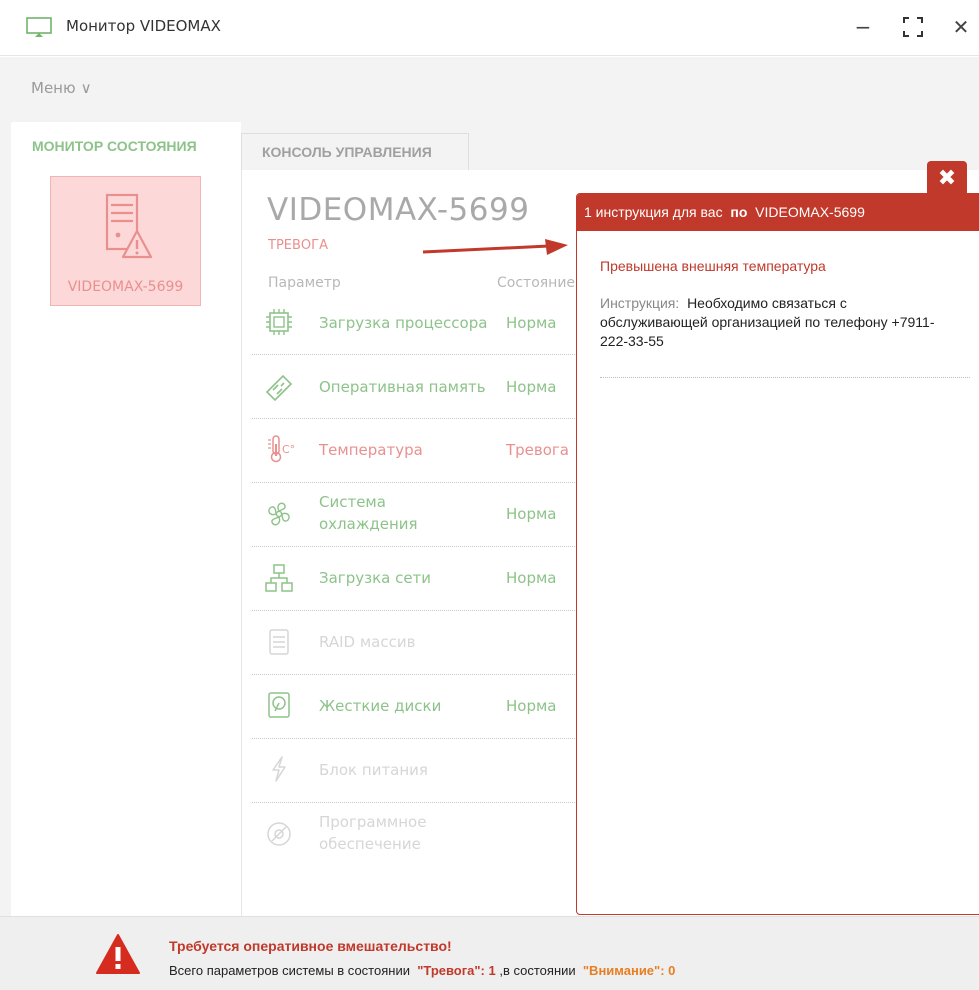 Image resolution: width=979 pixels, height=990 pixels. Describe the element at coordinates (375, 578) in the screenshot. I see `param-name: Загрузка сети` at that location.